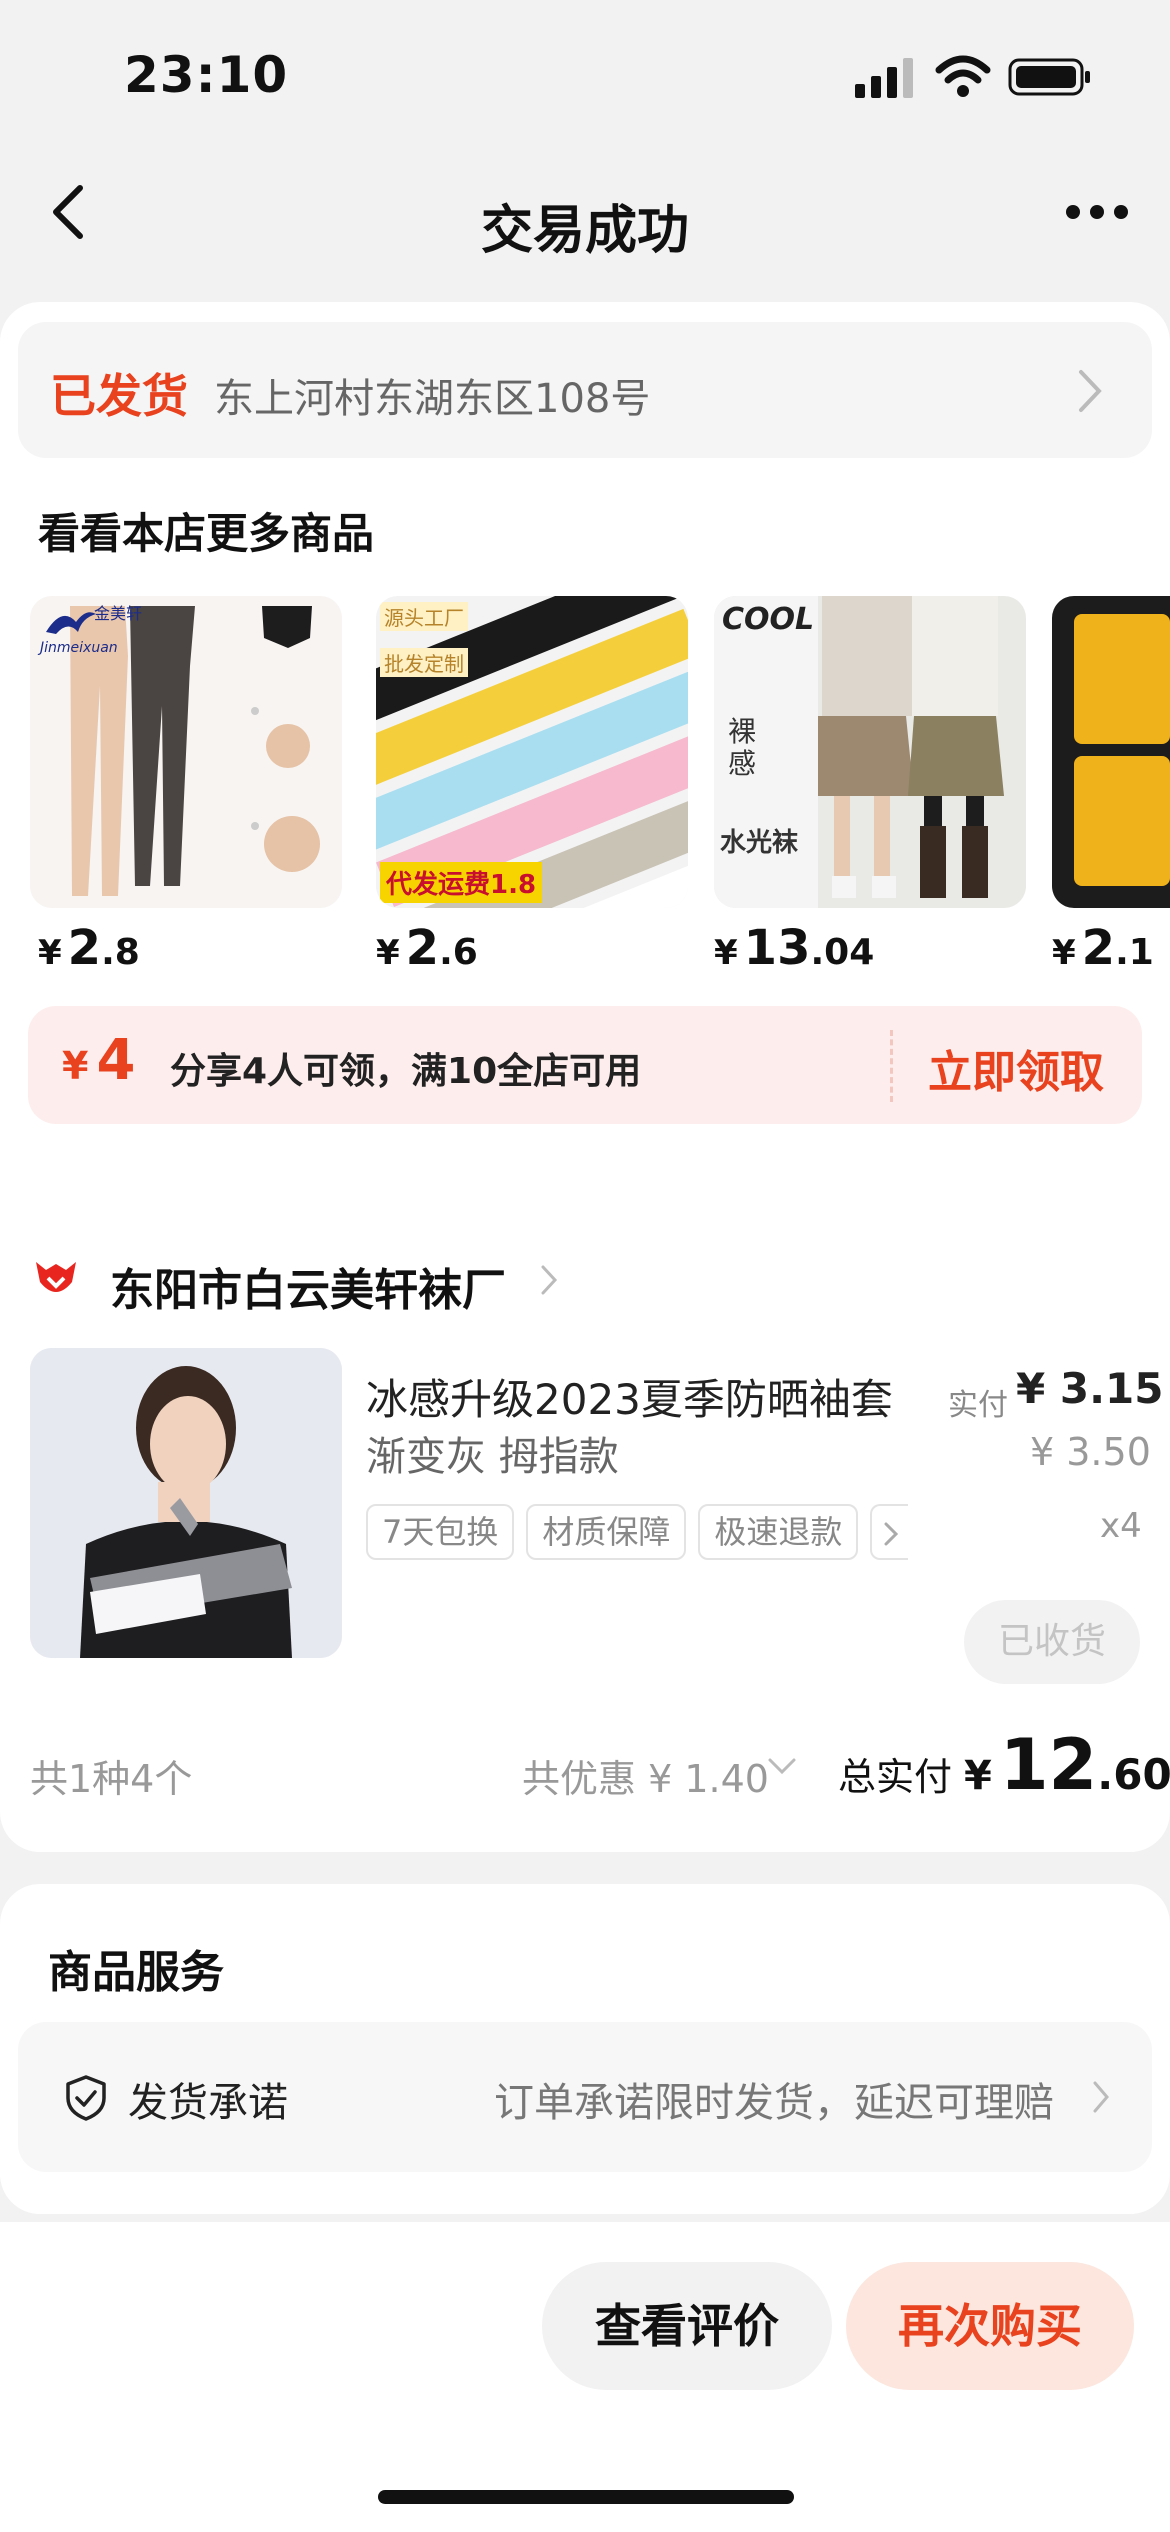 The image size is (1170, 2532). Describe the element at coordinates (71, 622) in the screenshot. I see `brand-logo` at that location.